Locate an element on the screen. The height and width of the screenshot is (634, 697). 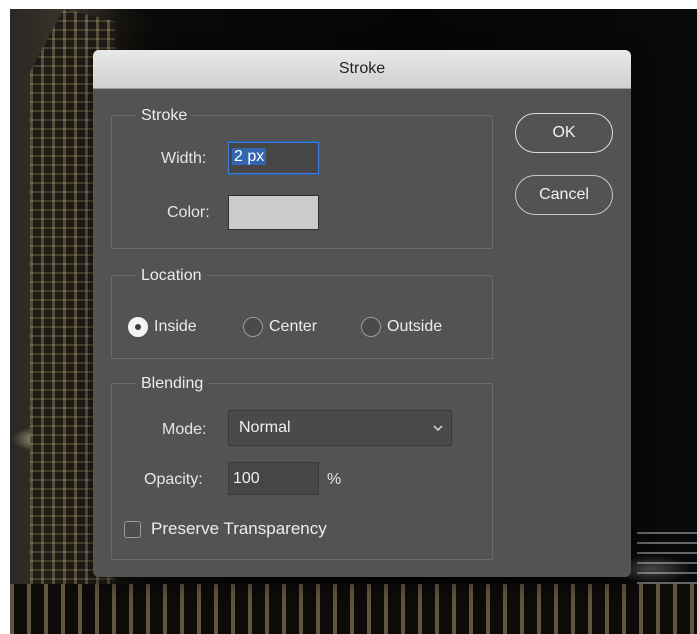
preserve-transparency-checkbox: Preserve Transparency is located at coordinates (225, 529).